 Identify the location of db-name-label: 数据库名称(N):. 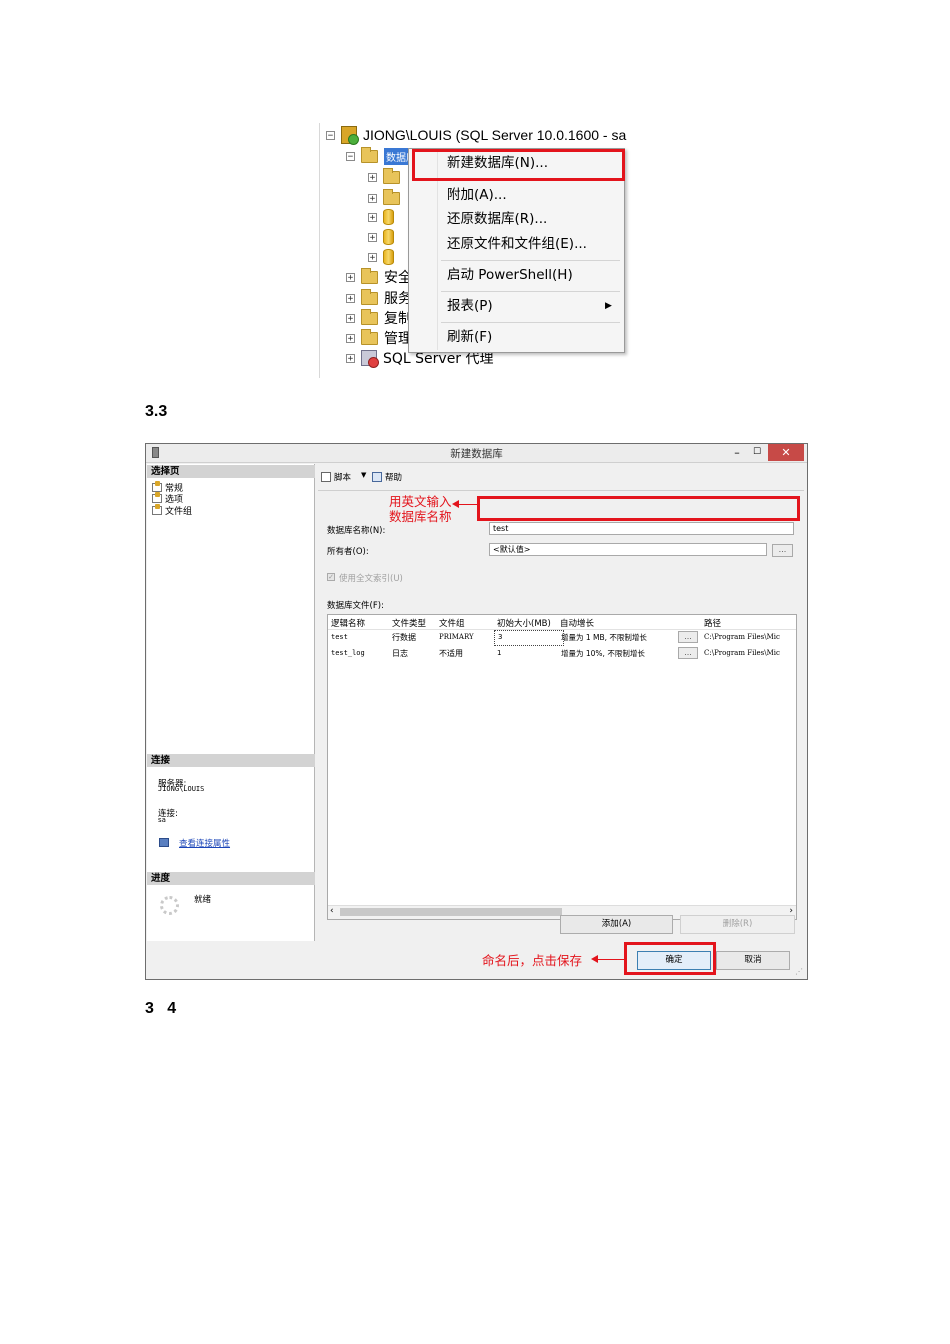
(356, 531).